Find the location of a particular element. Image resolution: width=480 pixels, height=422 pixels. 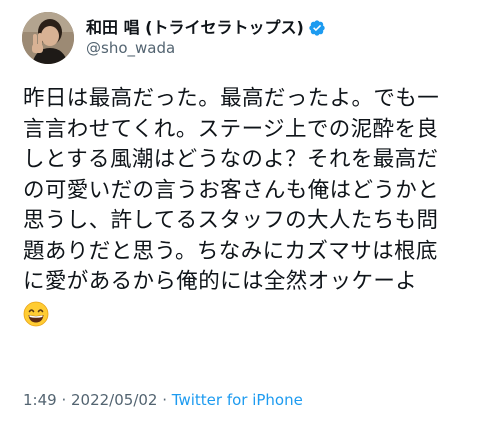

display-name-row: 和田 唱 (トライセラトップス) is located at coordinates (206, 28).